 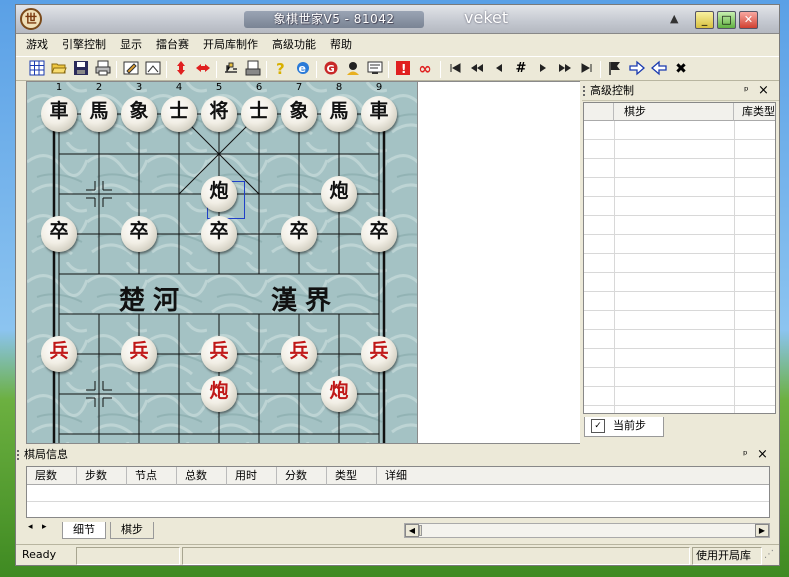 I want to click on game-icon: G, so click(x=331, y=69).